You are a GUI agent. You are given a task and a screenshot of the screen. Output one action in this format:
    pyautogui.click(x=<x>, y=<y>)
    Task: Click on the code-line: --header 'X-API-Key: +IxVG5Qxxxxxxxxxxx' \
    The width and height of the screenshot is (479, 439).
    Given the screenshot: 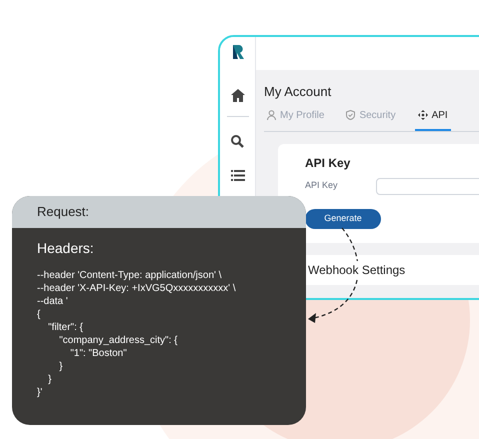 What is the action you would take?
    pyautogui.click(x=136, y=288)
    